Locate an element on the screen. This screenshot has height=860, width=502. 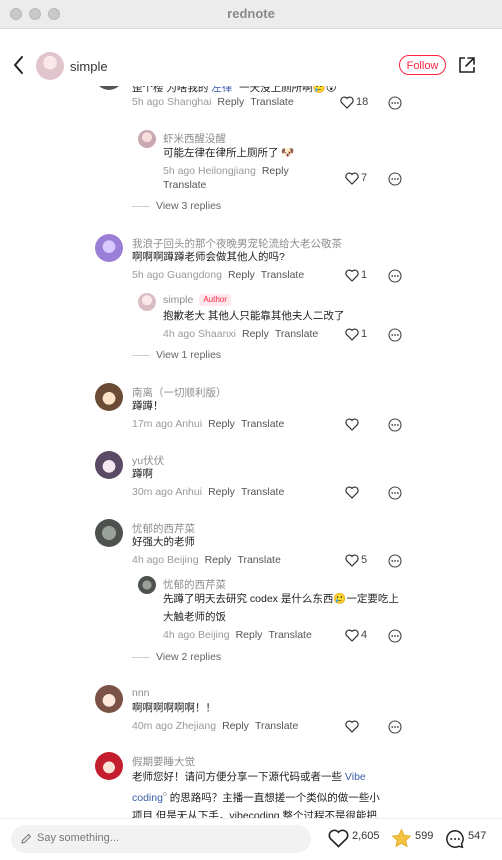
comment-meta: 4h ago Shaanxi Reply Translate is located at coordinates (241, 334).